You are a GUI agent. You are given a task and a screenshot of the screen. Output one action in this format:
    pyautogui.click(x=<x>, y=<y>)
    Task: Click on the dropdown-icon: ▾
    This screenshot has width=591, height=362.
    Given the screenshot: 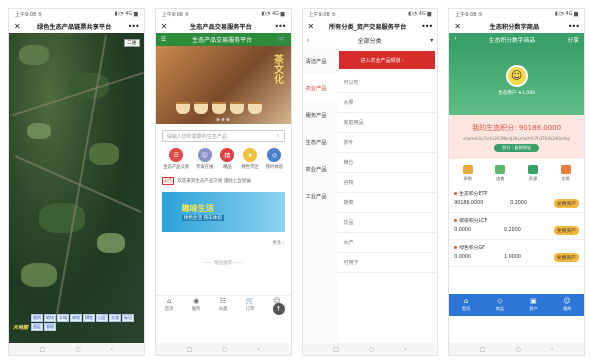 What is the action you would take?
    pyautogui.click(x=431, y=40)
    